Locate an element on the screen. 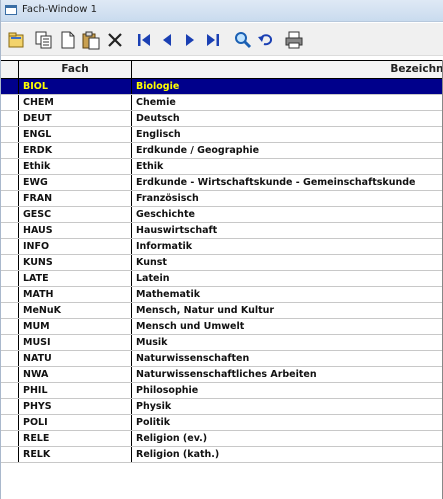 The height and width of the screenshot is (499, 443). cell-fach: NWA is located at coordinates (77, 374).